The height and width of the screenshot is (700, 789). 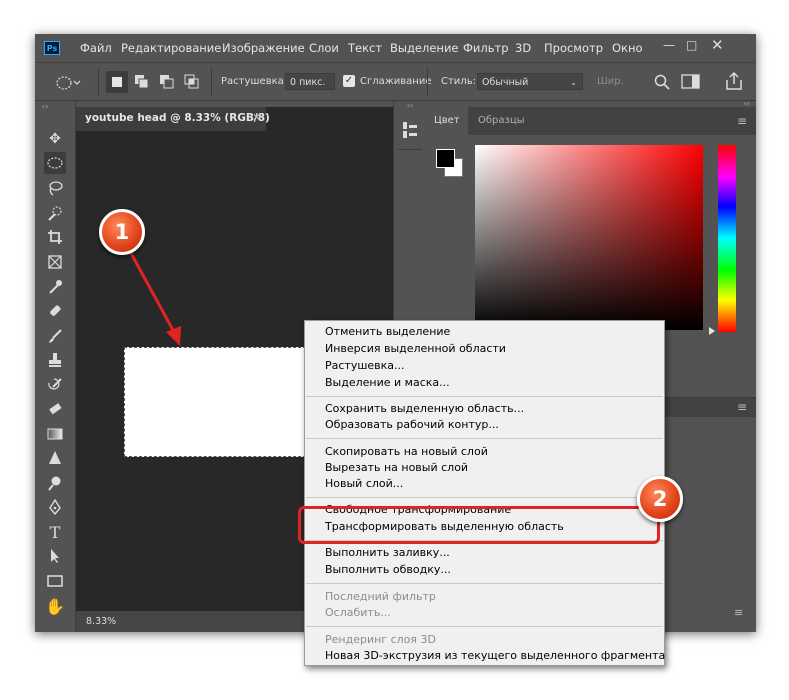 What do you see at coordinates (152, 294) in the screenshot?
I see `annotation-arrow` at bounding box center [152, 294].